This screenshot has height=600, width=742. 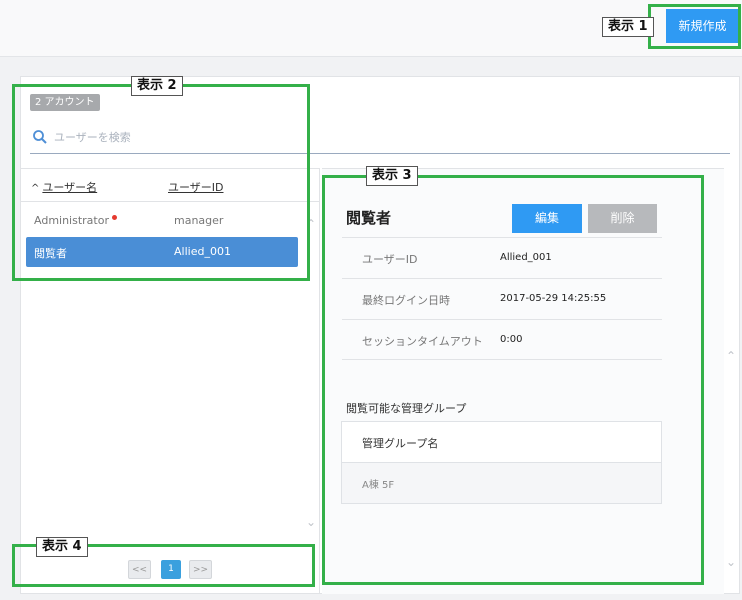 I want to click on annotation-label-3: 表示 3, so click(x=392, y=176).